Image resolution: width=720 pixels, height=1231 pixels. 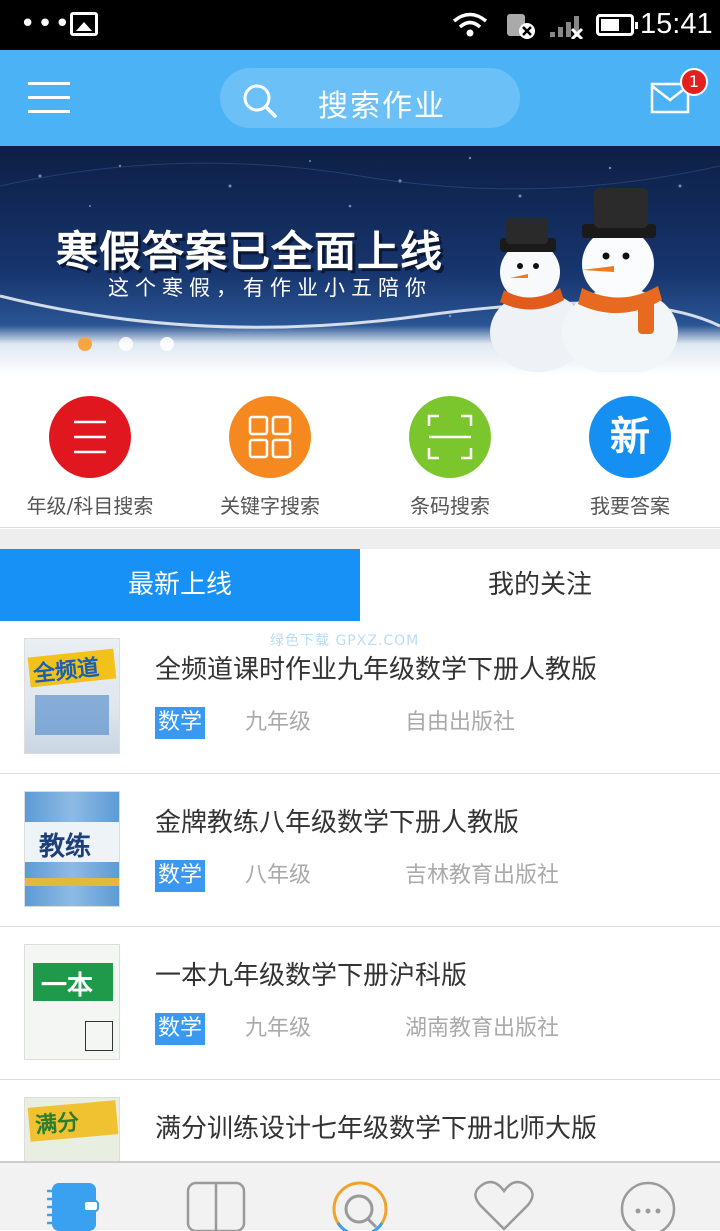 I want to click on banner-pagination, so click(x=137, y=345).